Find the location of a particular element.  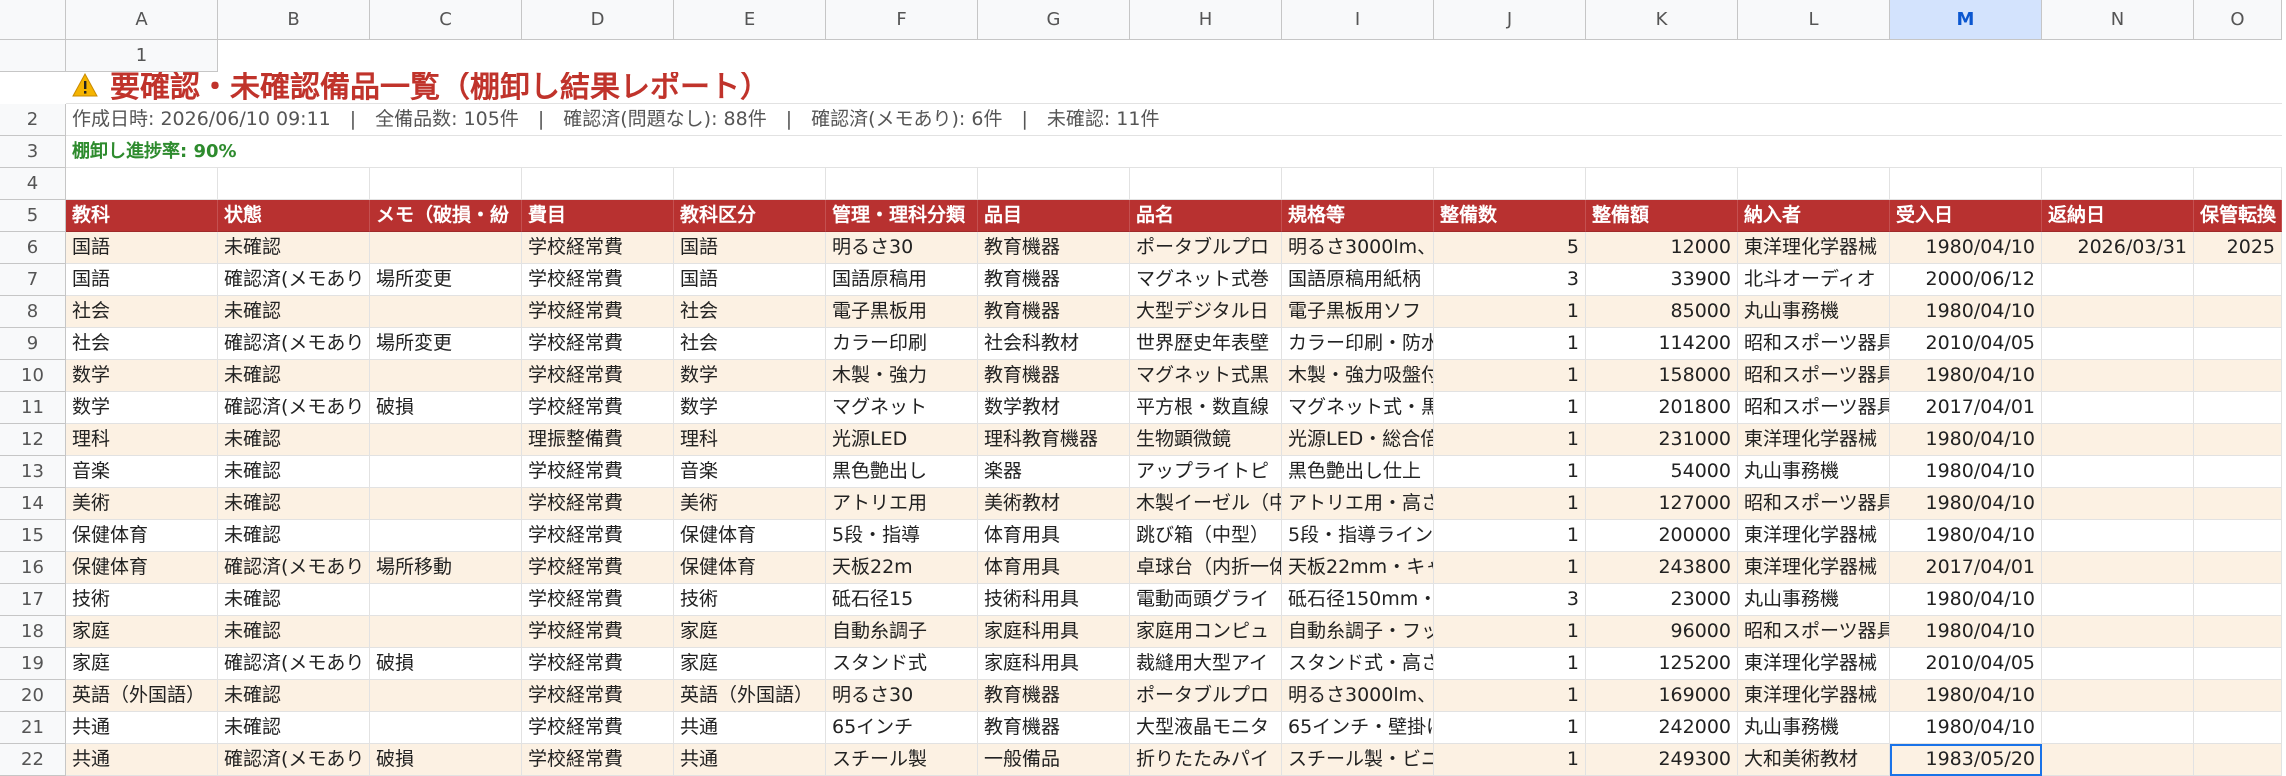

table-cell: 英語（外国語） is located at coordinates (750, 696).